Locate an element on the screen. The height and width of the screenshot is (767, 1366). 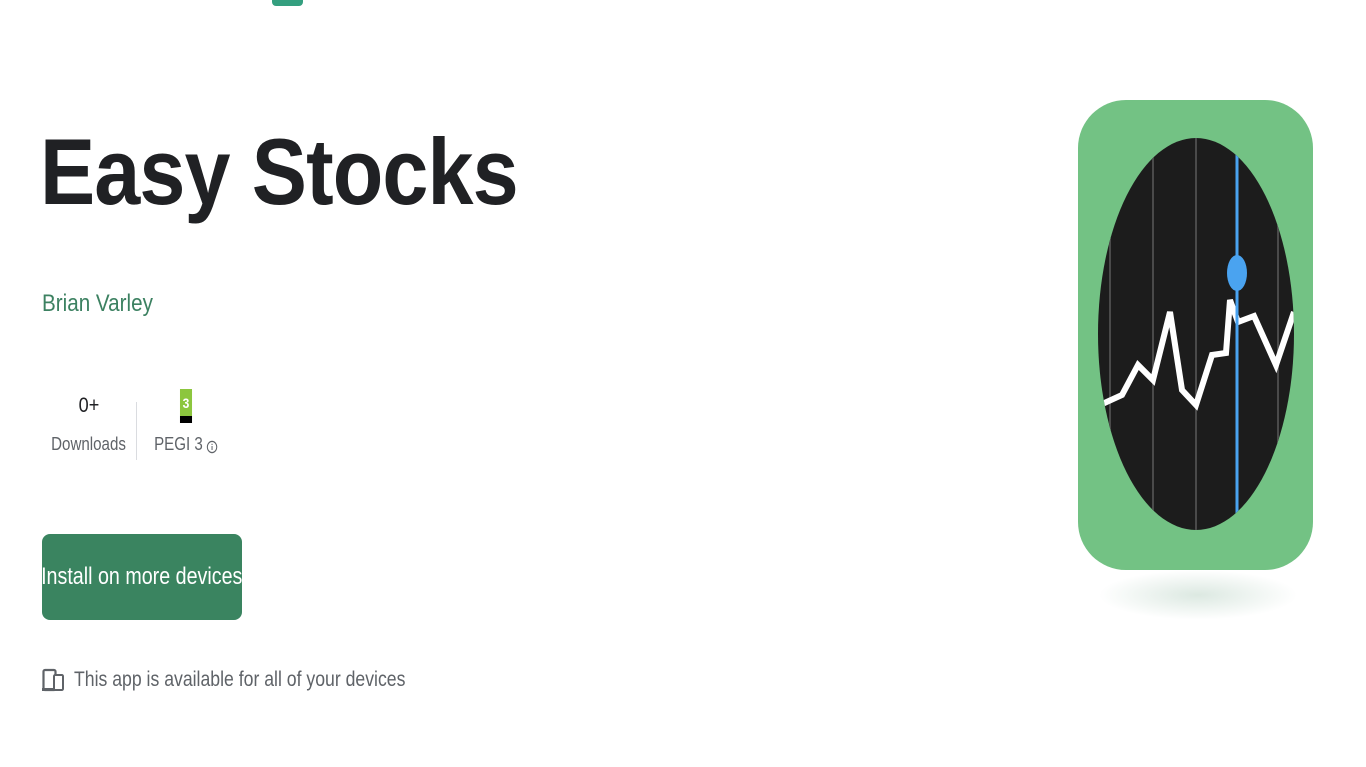
content-rating-badge-wrap: 3 is located at coordinates (186, 406).